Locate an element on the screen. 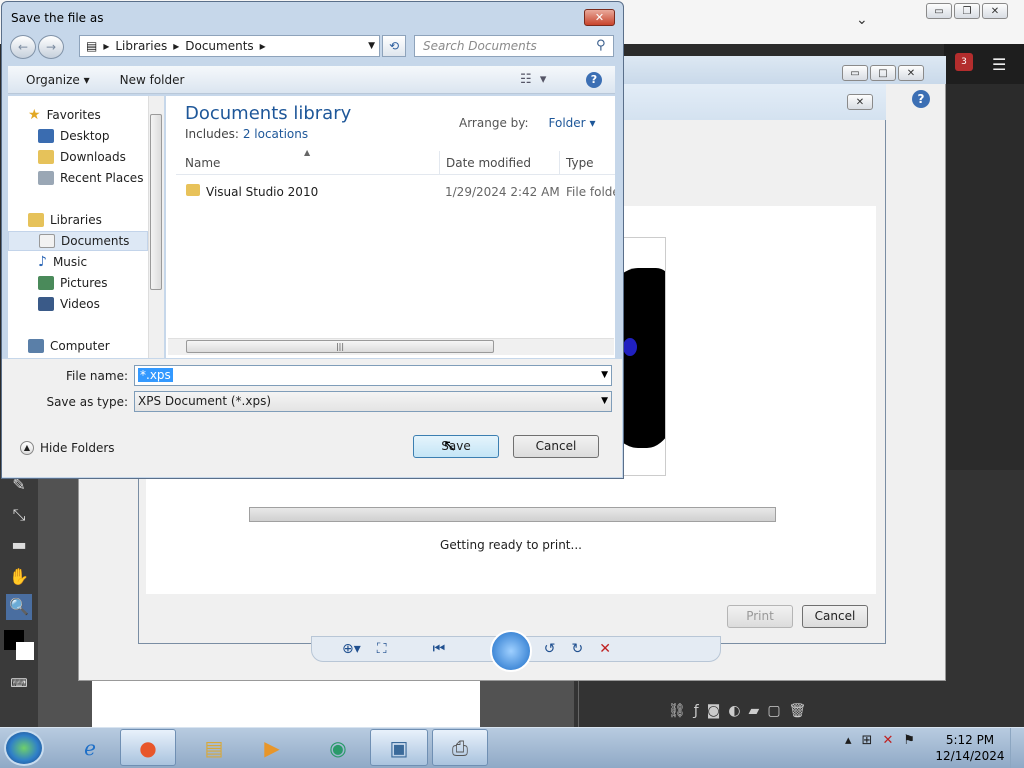 The height and width of the screenshot is (768, 1024). zoom-tool-icon: 🔍 is located at coordinates (19, 607).